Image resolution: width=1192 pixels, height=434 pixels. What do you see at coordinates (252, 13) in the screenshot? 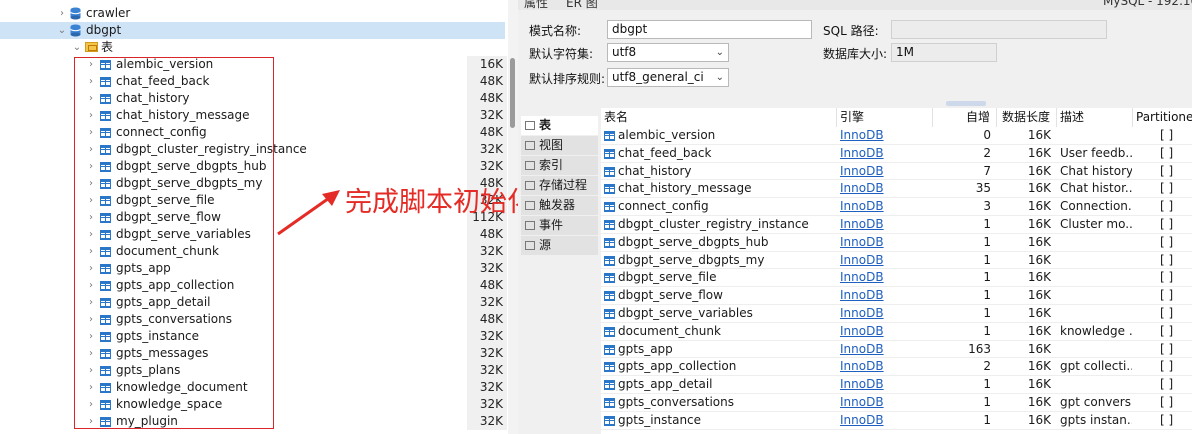
I see `tree-db-crawler: › crawler` at bounding box center [252, 13].